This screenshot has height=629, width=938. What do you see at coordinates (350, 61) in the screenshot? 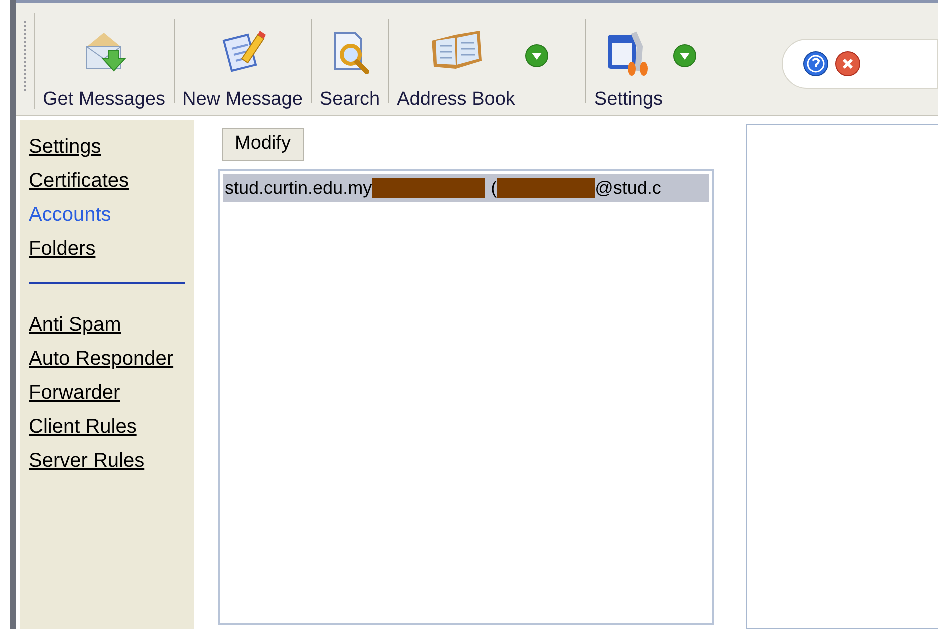
I see `toolbar-button: Search` at bounding box center [350, 61].